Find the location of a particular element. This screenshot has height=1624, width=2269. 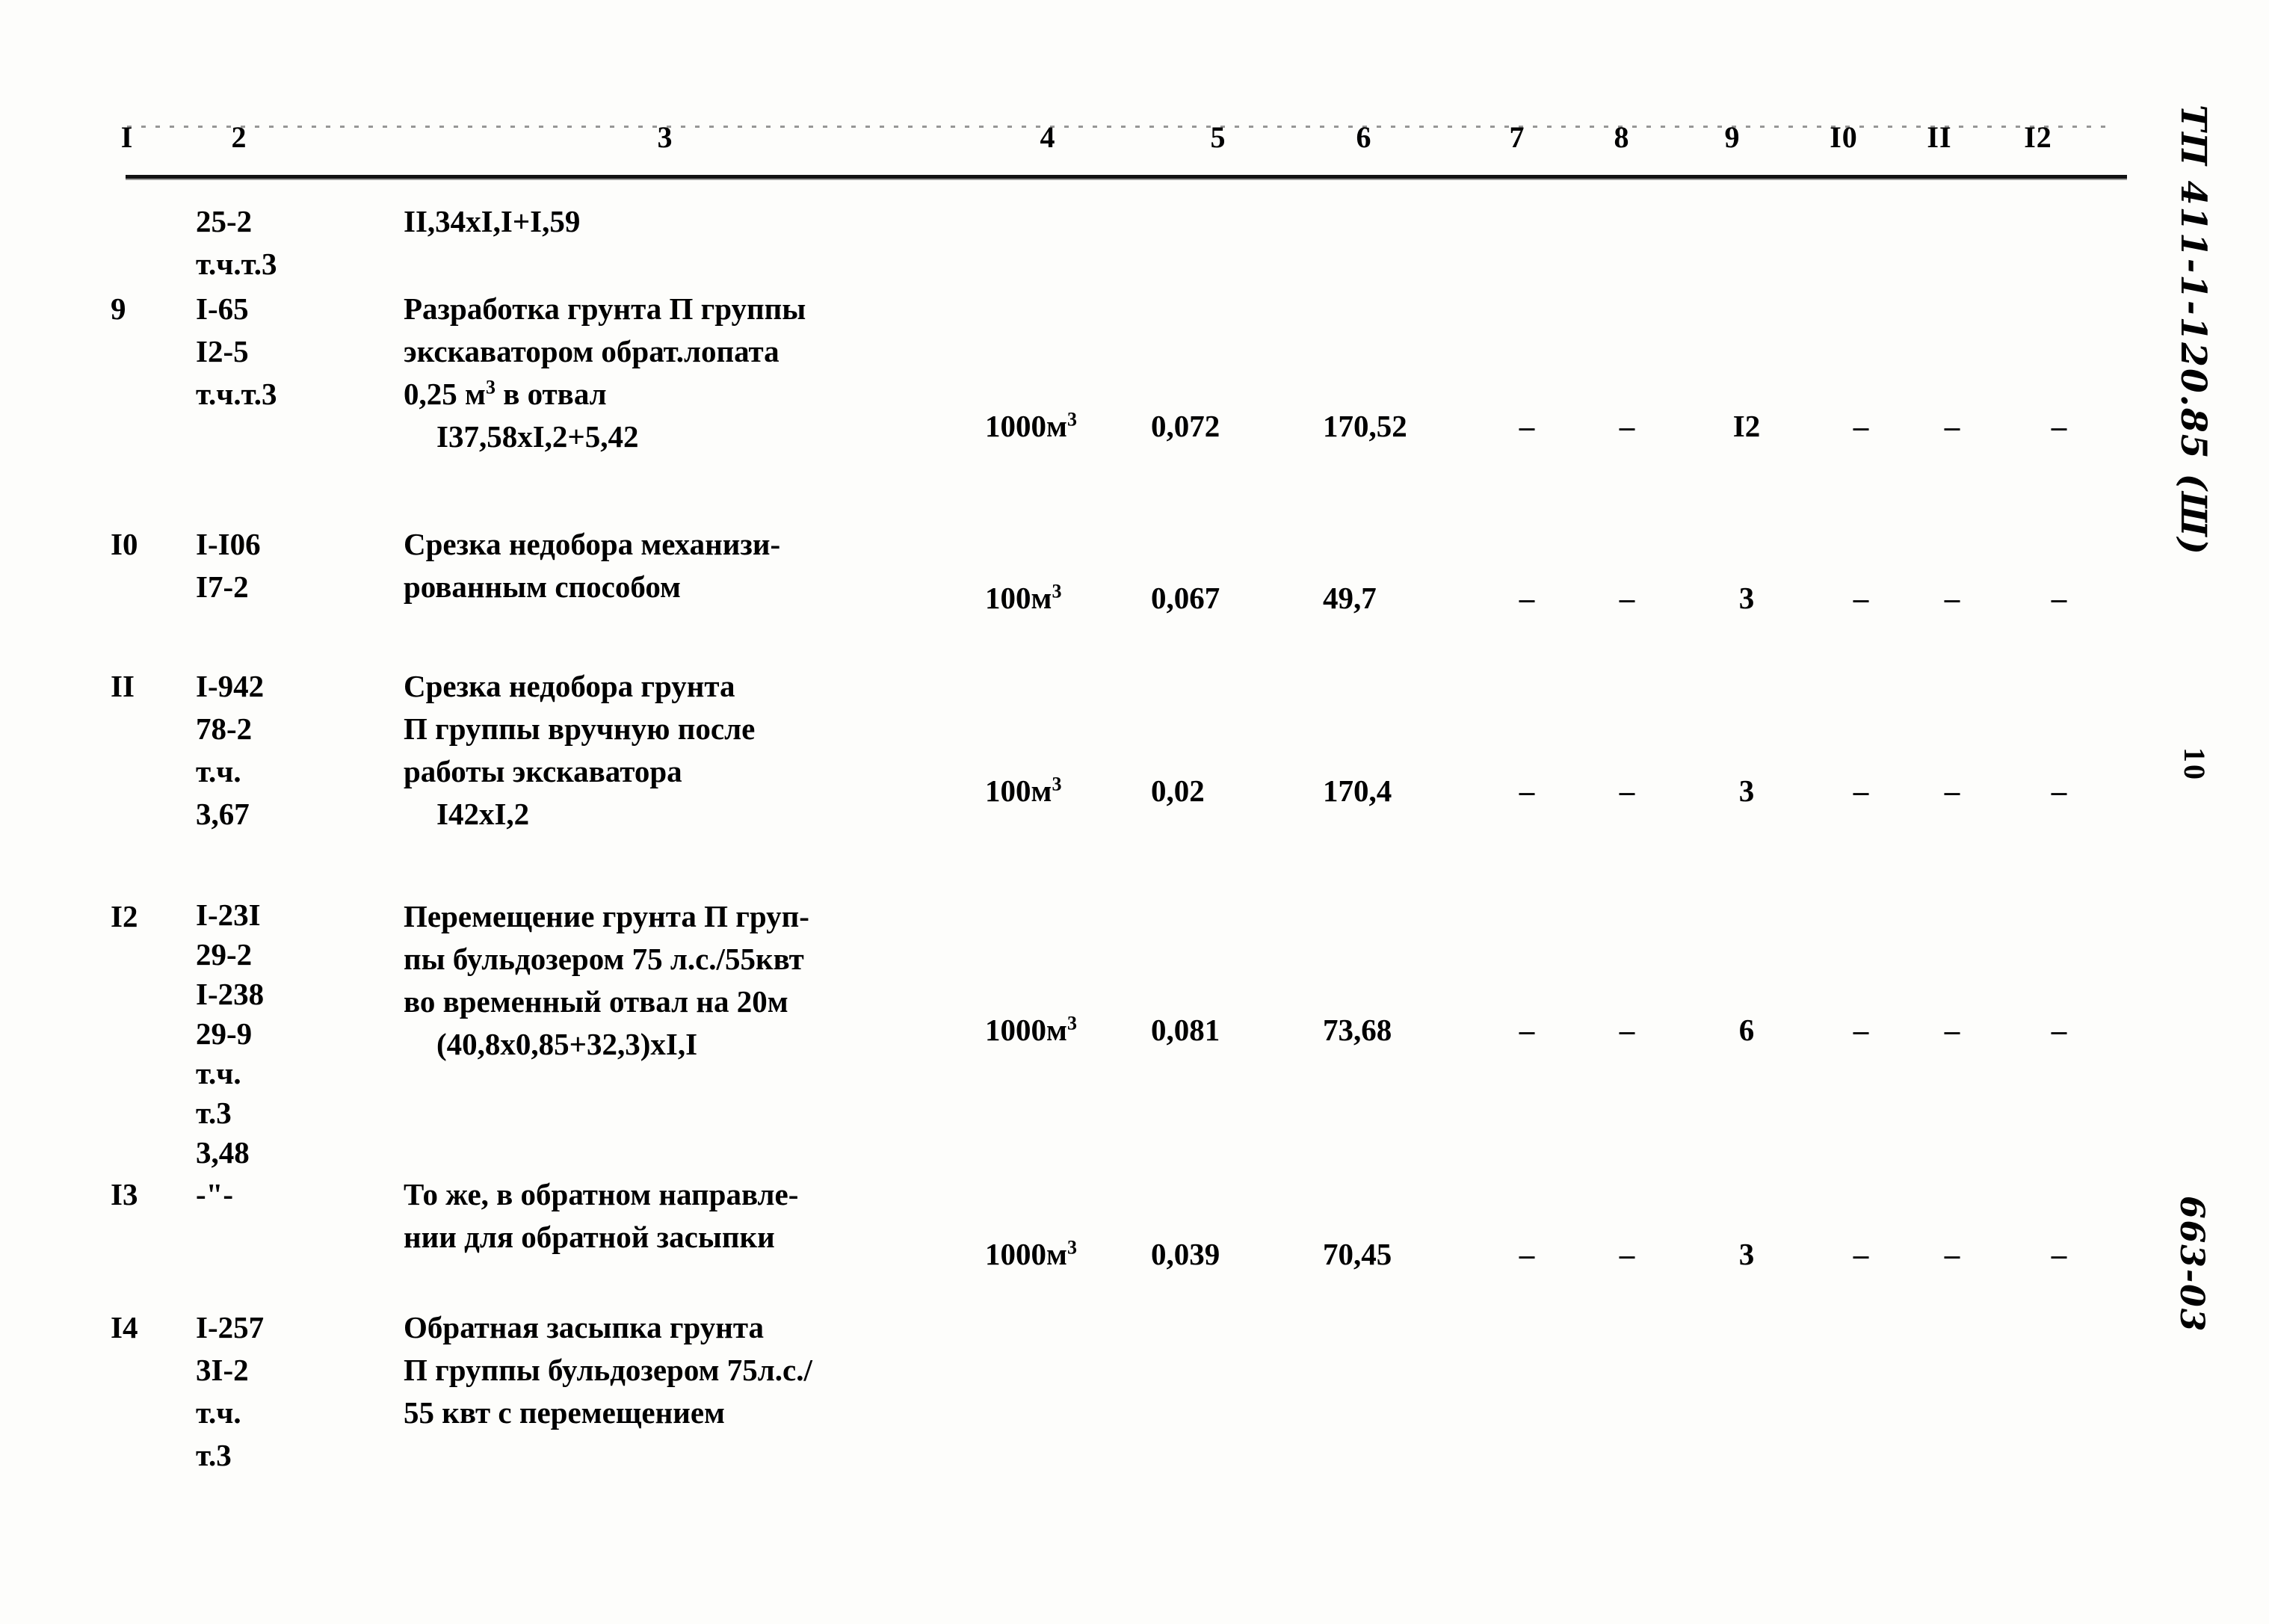

description-line: пы бульдозером 75 л.с./55квт is located at coordinates (604, 959).